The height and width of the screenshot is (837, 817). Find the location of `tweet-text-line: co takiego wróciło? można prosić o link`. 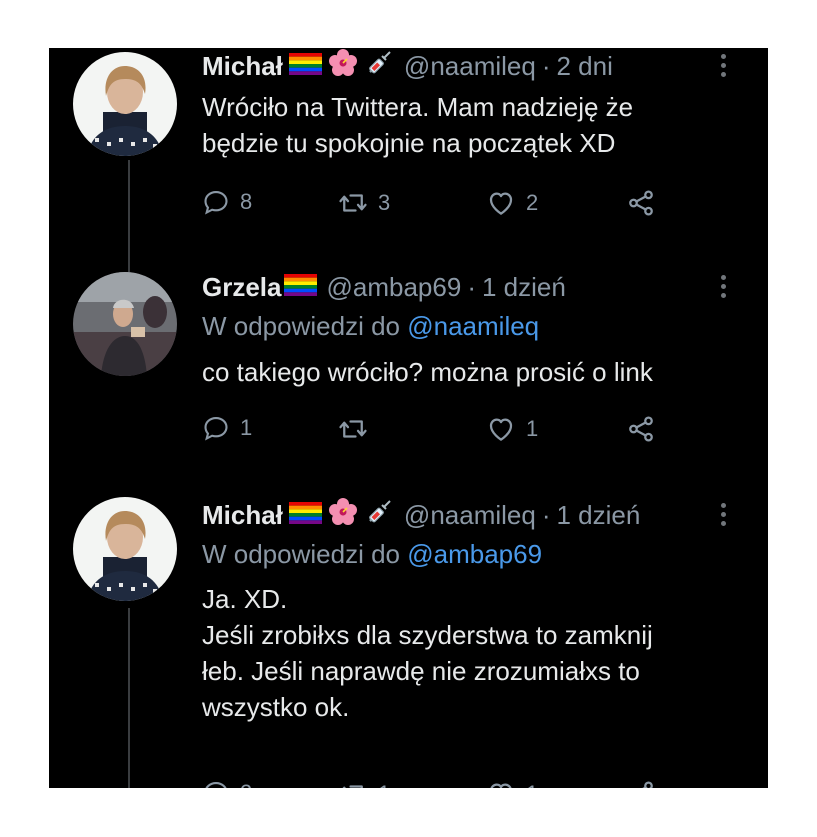

tweet-text-line: co takiego wróciło? można prosić o link is located at coordinates (427, 372).